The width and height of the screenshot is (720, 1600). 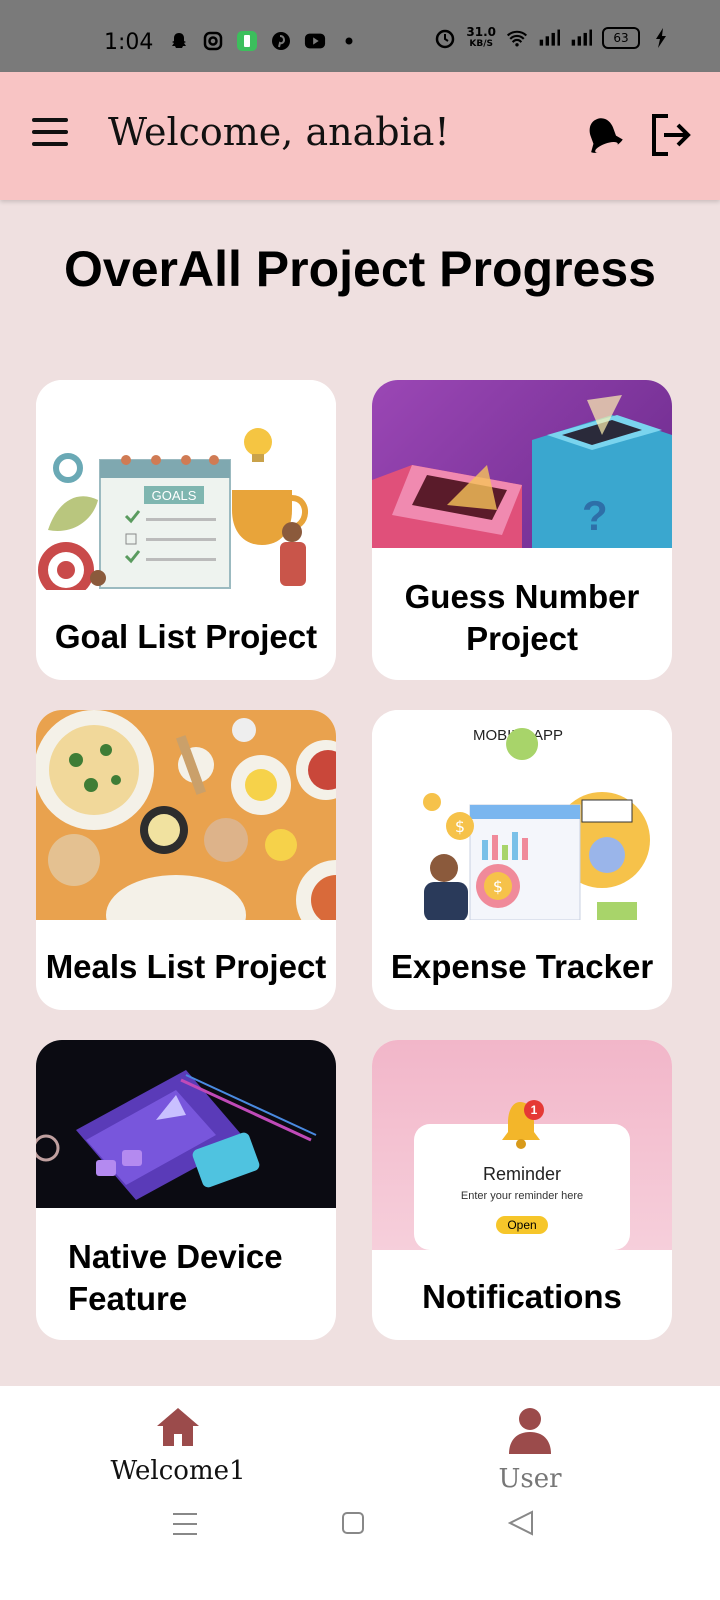 I want to click on native-device-illustration, so click(x=186, y=1124).